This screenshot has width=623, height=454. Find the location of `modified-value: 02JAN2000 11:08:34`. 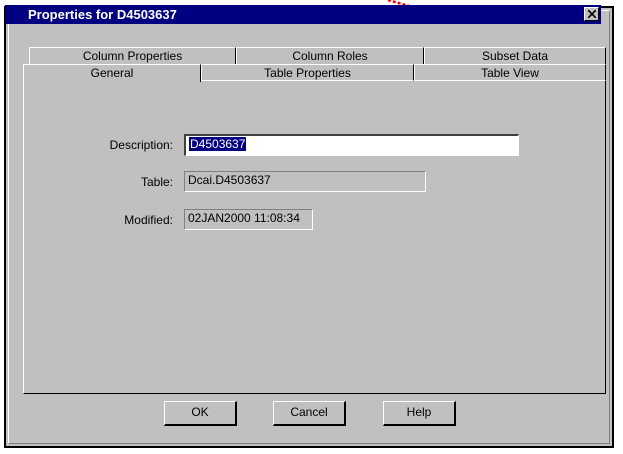

modified-value: 02JAN2000 11:08:34 is located at coordinates (244, 218).